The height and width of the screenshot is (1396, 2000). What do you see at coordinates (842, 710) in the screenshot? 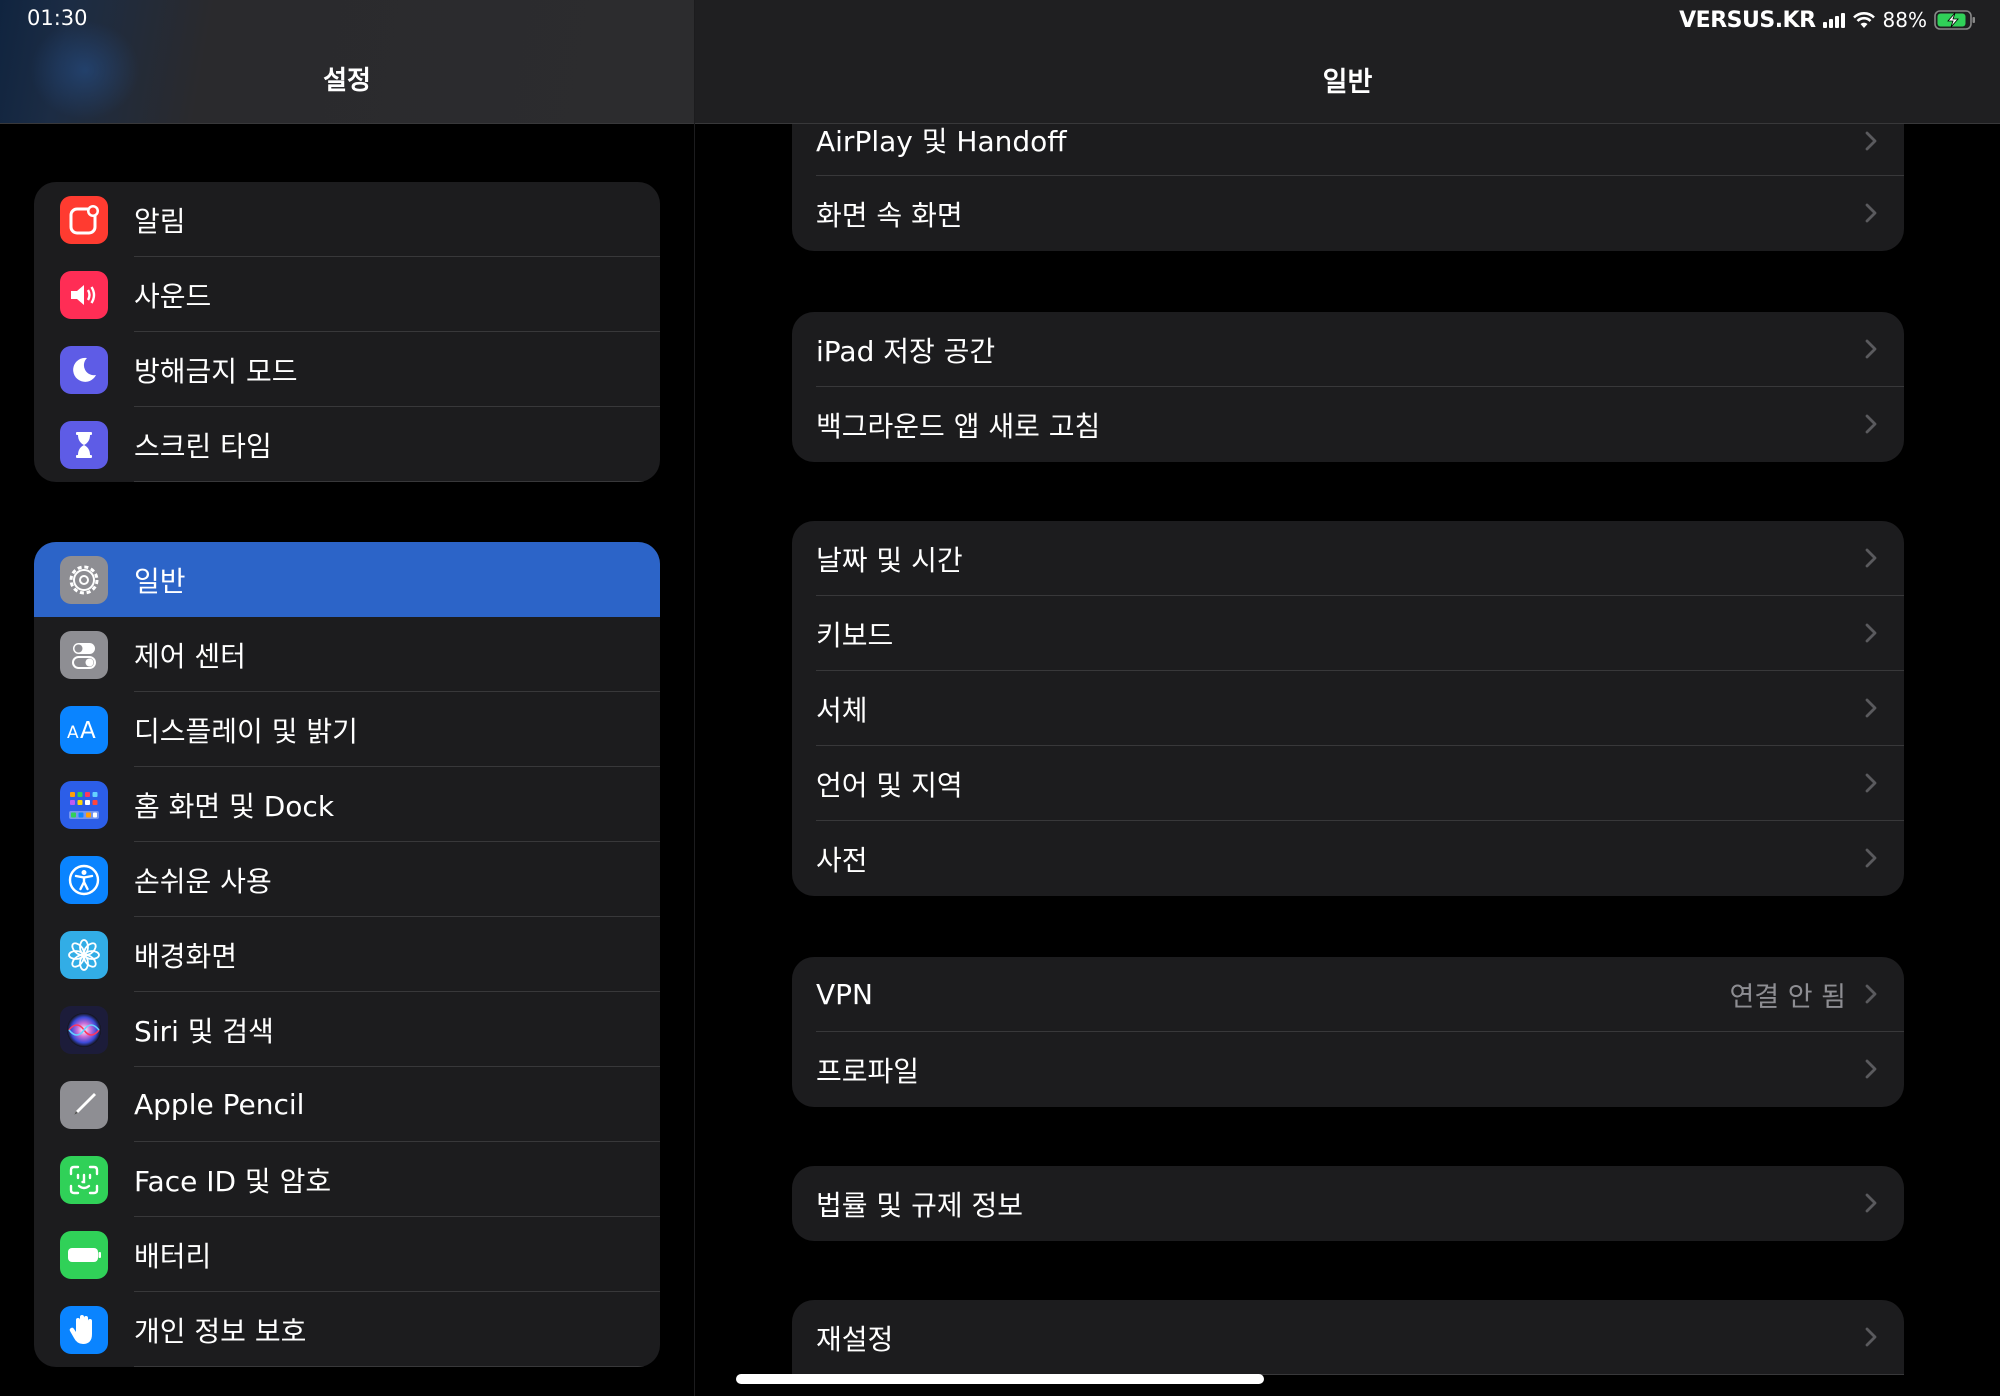
I see `row-label: 서체` at bounding box center [842, 710].